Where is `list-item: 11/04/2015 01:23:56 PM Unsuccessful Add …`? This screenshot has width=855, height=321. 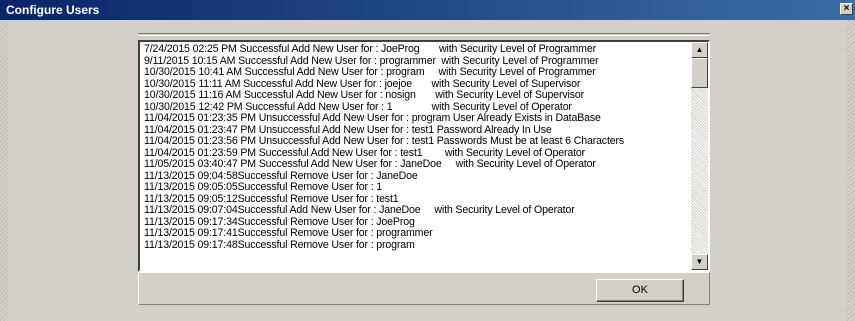 list-item: 11/04/2015 01:23:56 PM Unsuccessful Add … is located at coordinates (416, 141).